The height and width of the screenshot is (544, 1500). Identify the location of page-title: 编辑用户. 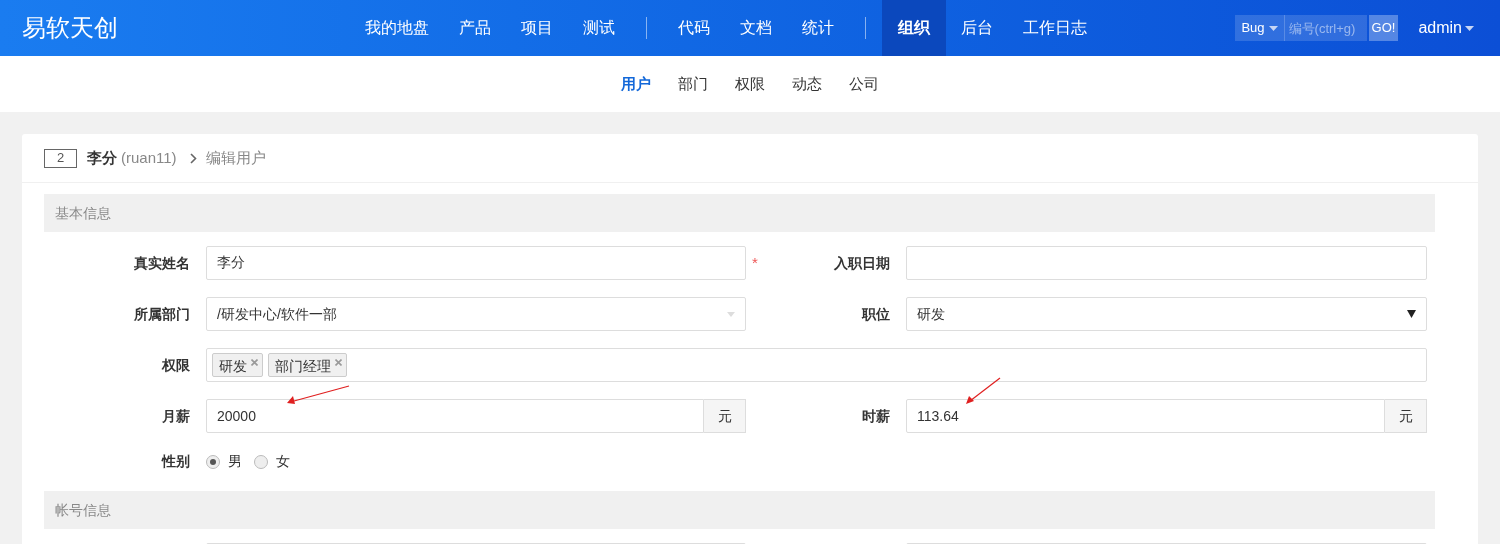
(235, 157).